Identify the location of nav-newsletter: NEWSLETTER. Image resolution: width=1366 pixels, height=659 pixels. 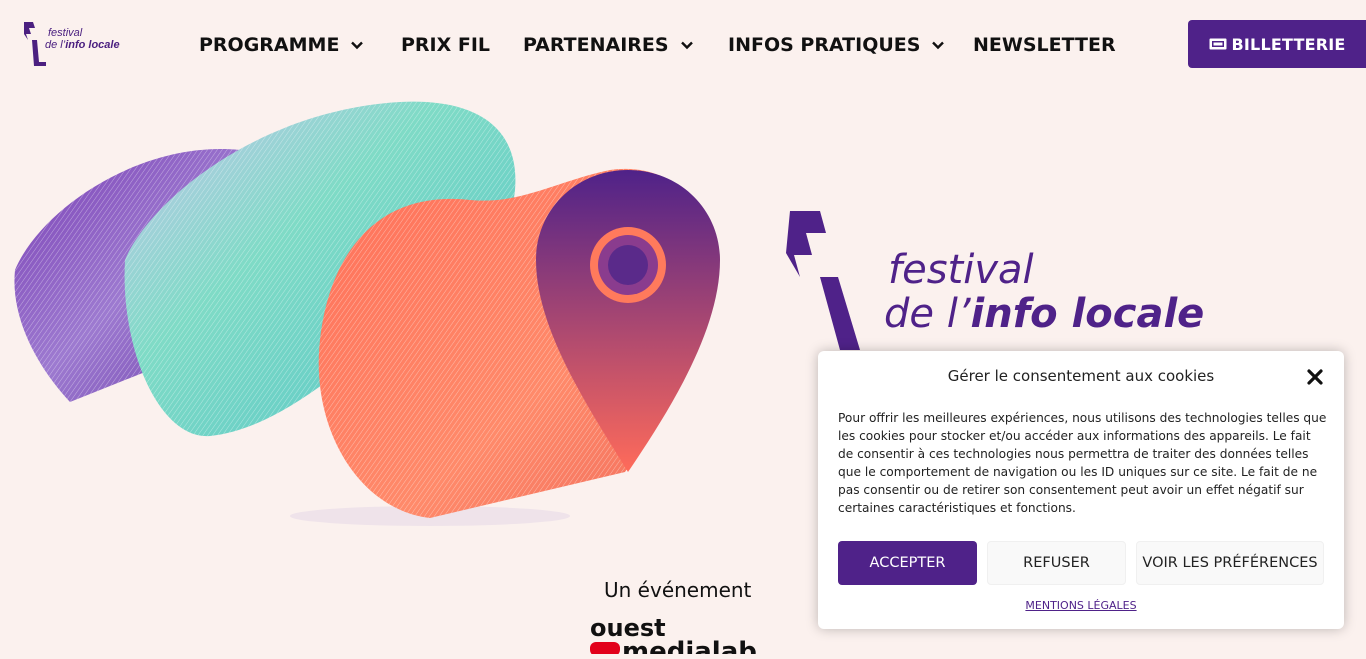
(1044, 45).